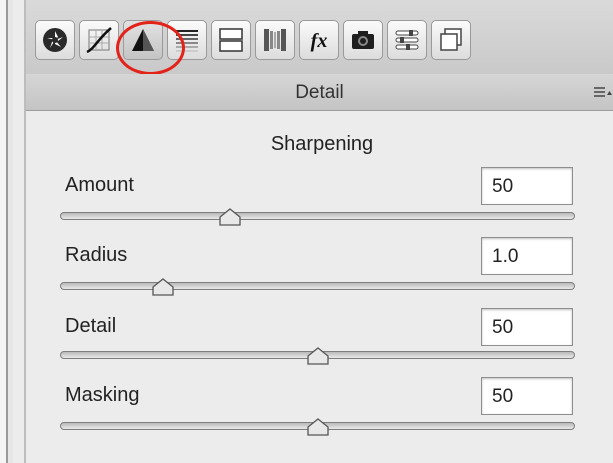 The width and height of the screenshot is (613, 463). I want to click on panel-menu-icon, so click(602, 92).